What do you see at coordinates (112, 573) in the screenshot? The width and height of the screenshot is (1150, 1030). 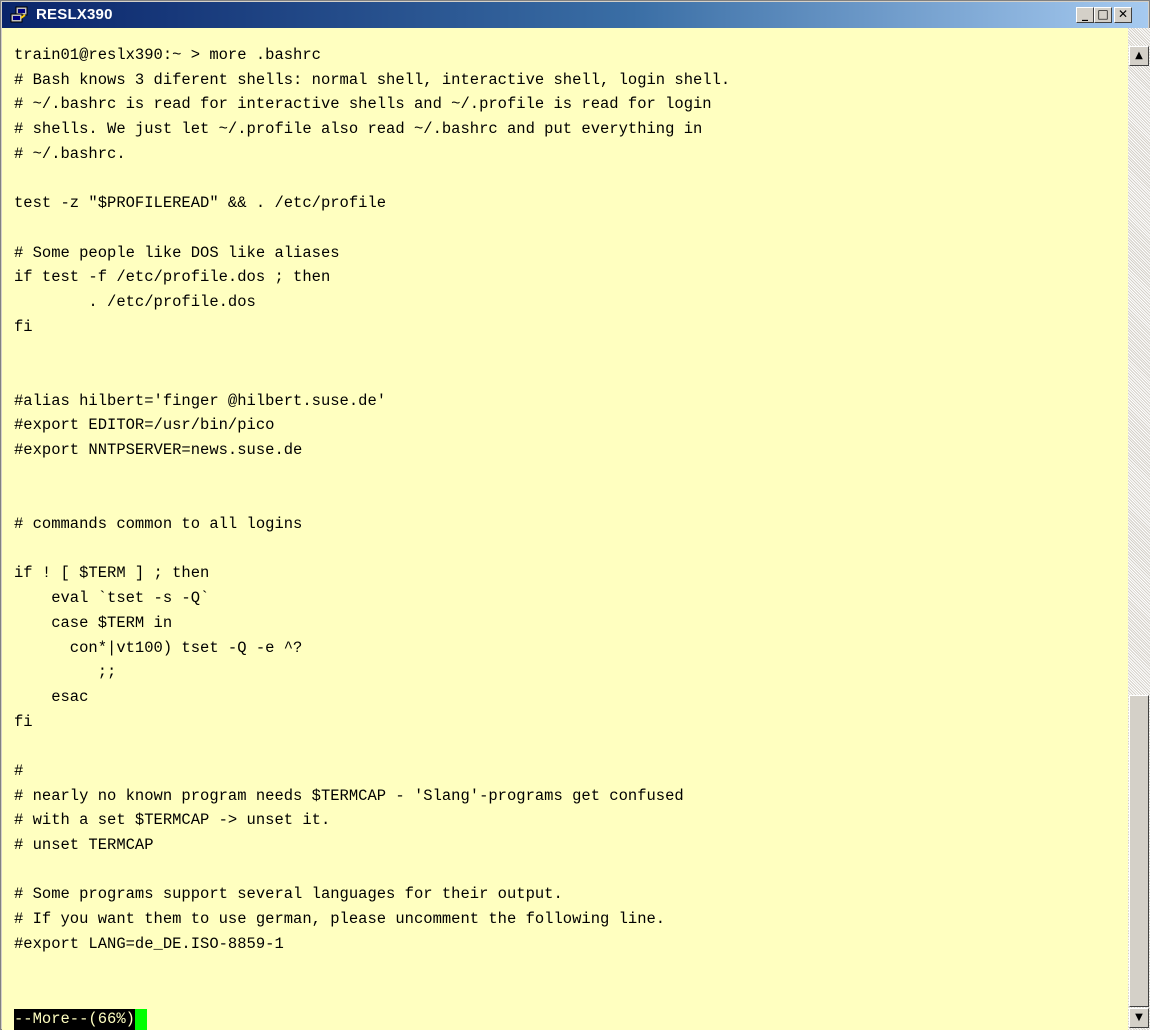 I see `terminal-line: if ! [ $TERM ] ; then` at bounding box center [112, 573].